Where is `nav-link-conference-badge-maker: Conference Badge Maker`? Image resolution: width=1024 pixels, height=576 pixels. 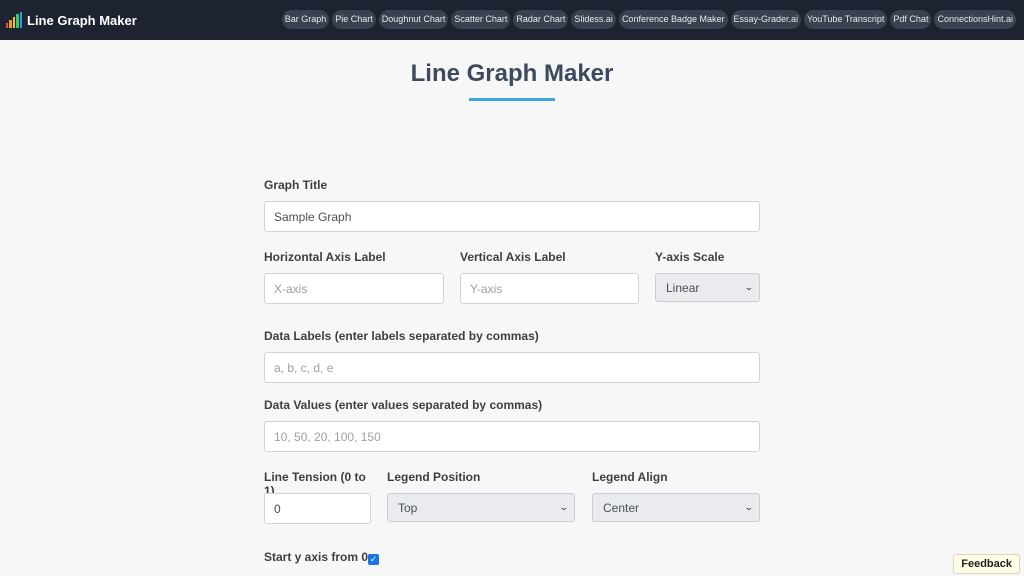 nav-link-conference-badge-maker: Conference Badge Maker is located at coordinates (673, 19).